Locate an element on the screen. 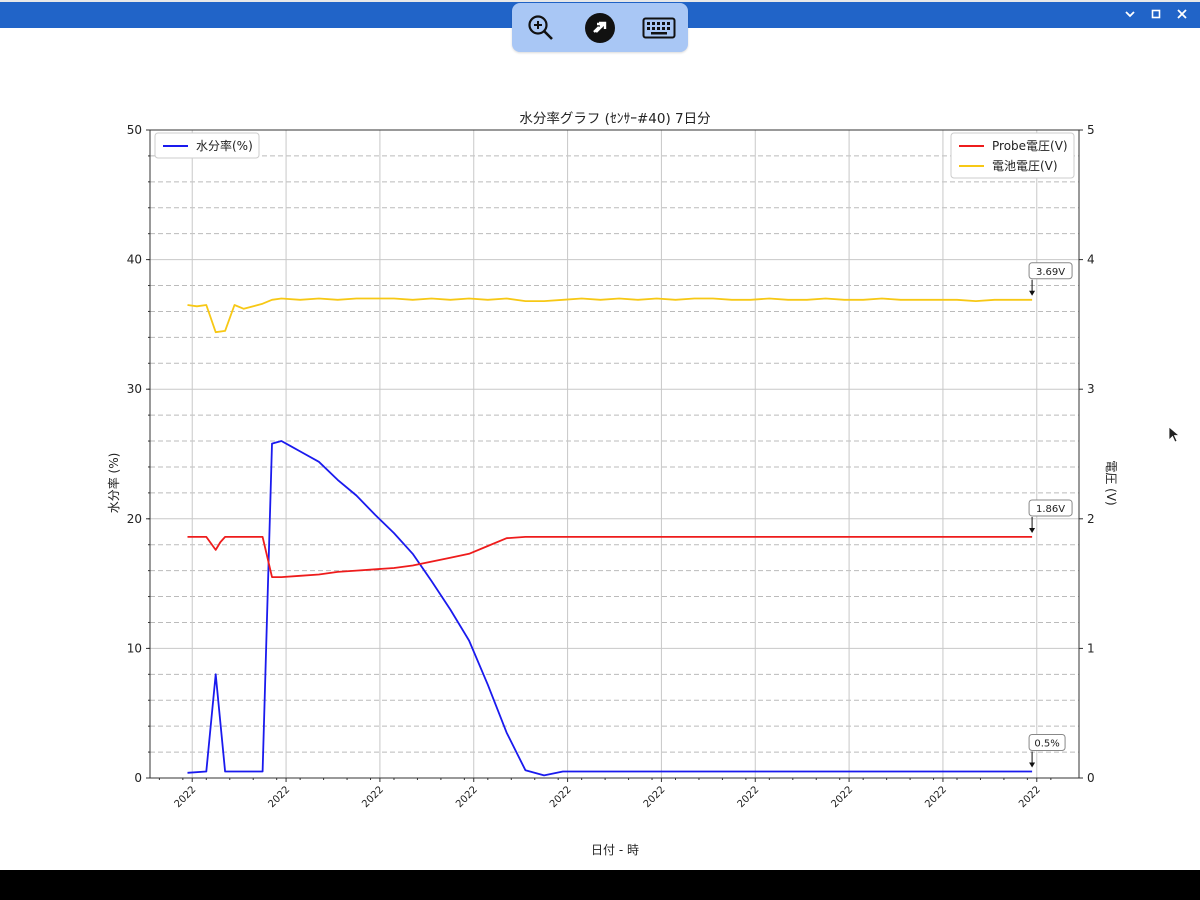 The height and width of the screenshot is (900, 1200). y-left-tick-label: 20 is located at coordinates (134, 519).